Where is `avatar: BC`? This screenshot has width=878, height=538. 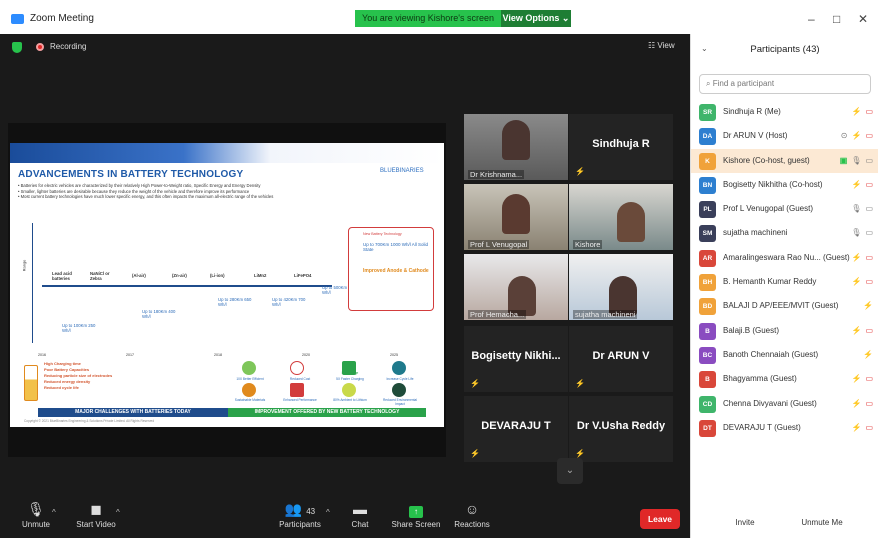
avatar: BC is located at coordinates (707, 355).